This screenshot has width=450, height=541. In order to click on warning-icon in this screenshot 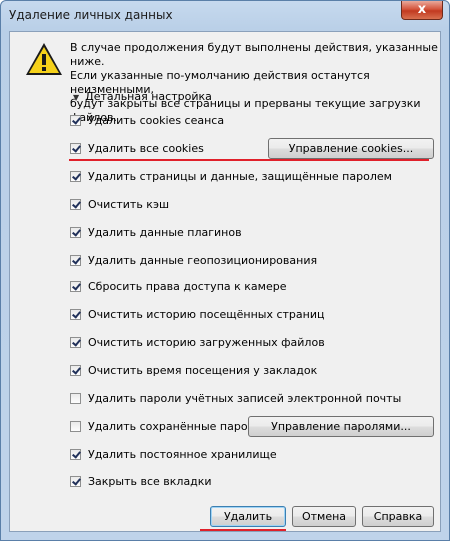, I will do `click(44, 59)`.